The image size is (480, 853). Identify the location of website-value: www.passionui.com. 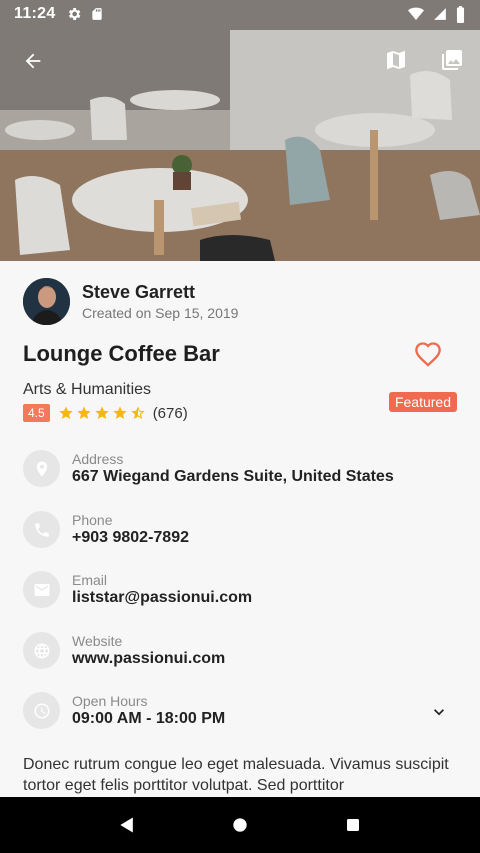
(149, 658).